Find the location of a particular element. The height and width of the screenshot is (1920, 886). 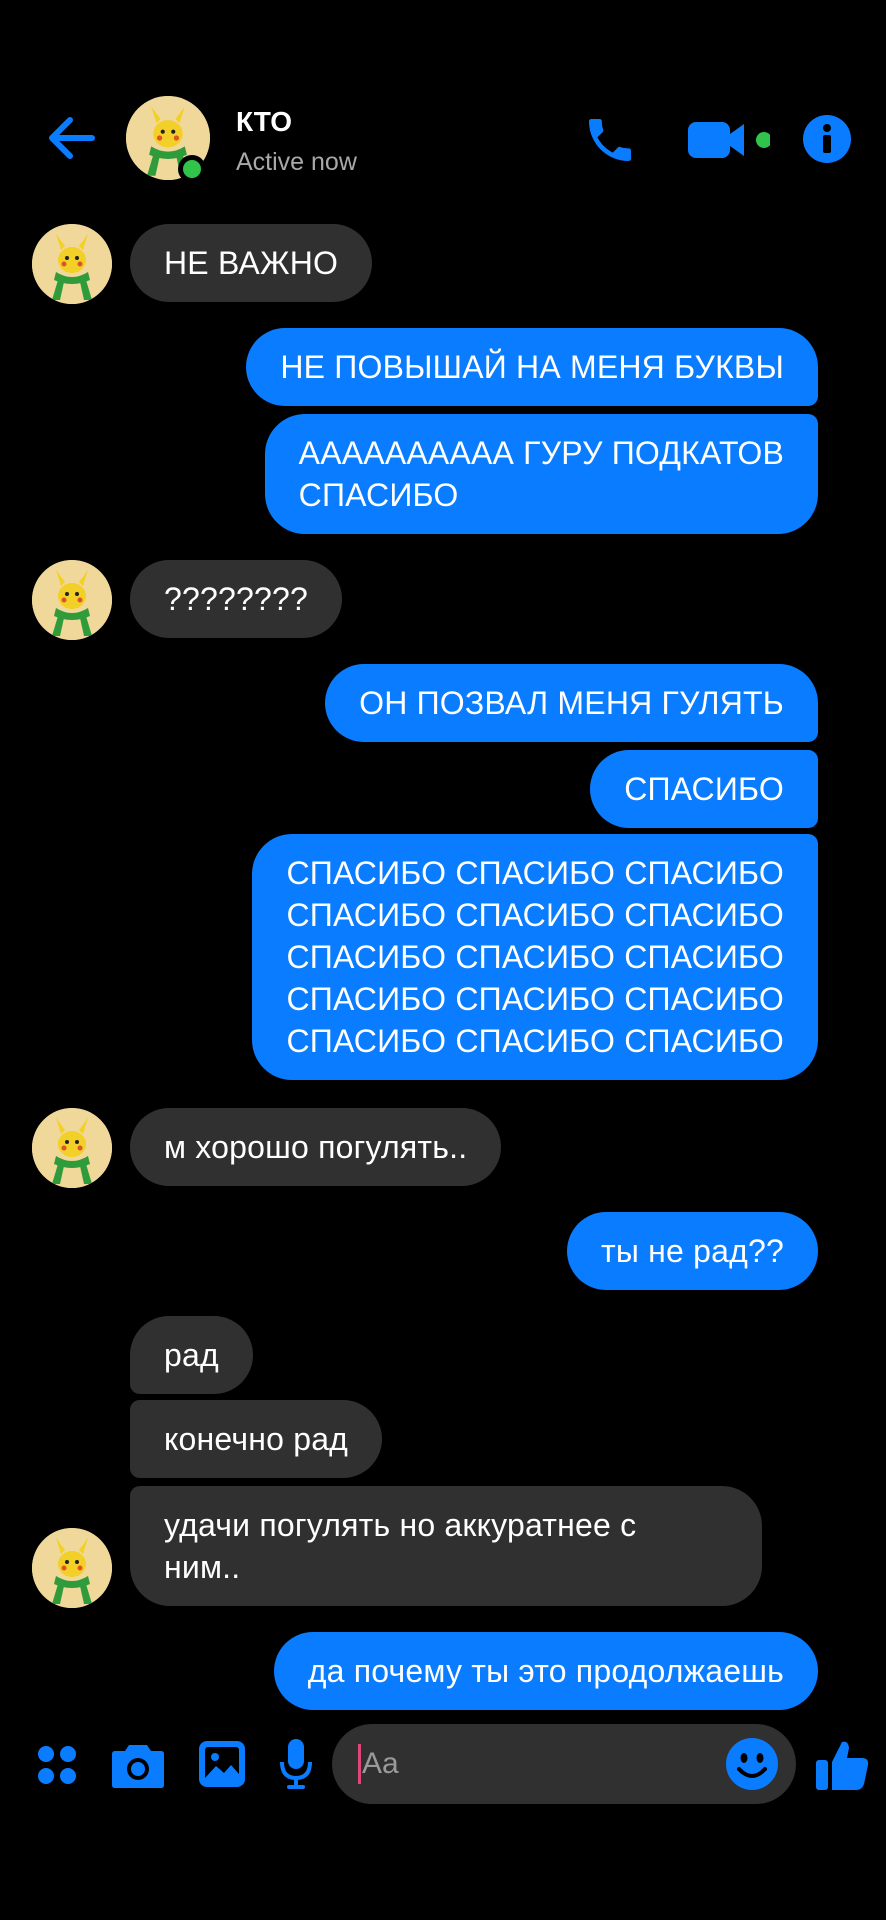

microphone-button is located at coordinates (296, 1764).